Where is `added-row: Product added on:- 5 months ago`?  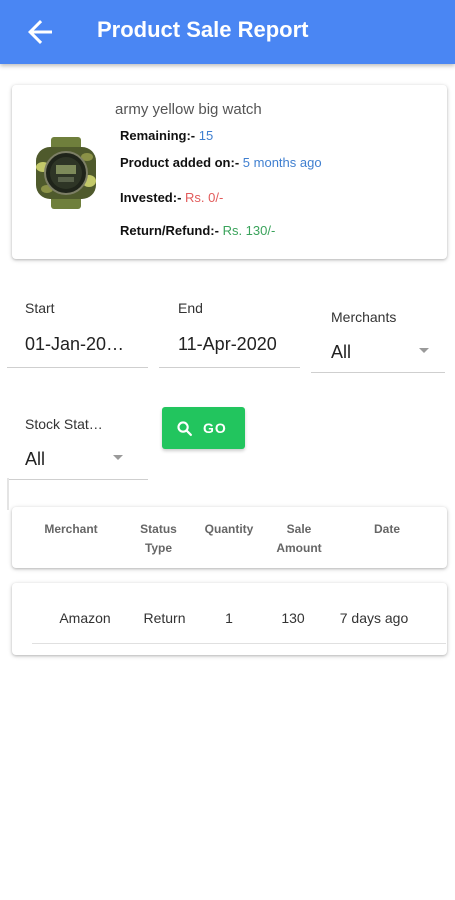 added-row: Product added on:- 5 months ago is located at coordinates (221, 162).